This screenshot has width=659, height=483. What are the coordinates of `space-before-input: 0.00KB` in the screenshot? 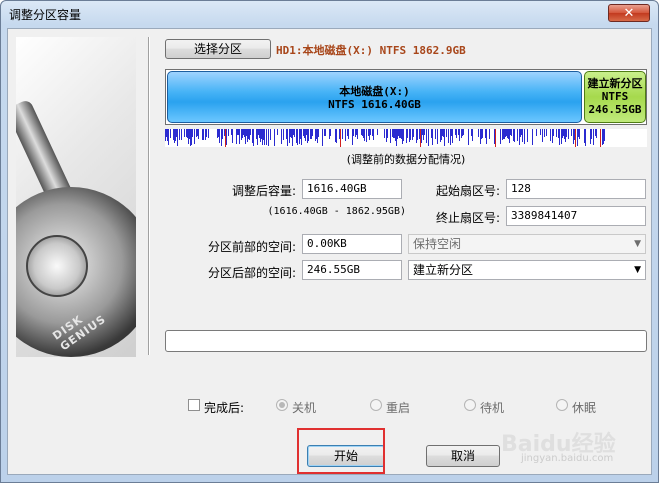 It's located at (352, 244).